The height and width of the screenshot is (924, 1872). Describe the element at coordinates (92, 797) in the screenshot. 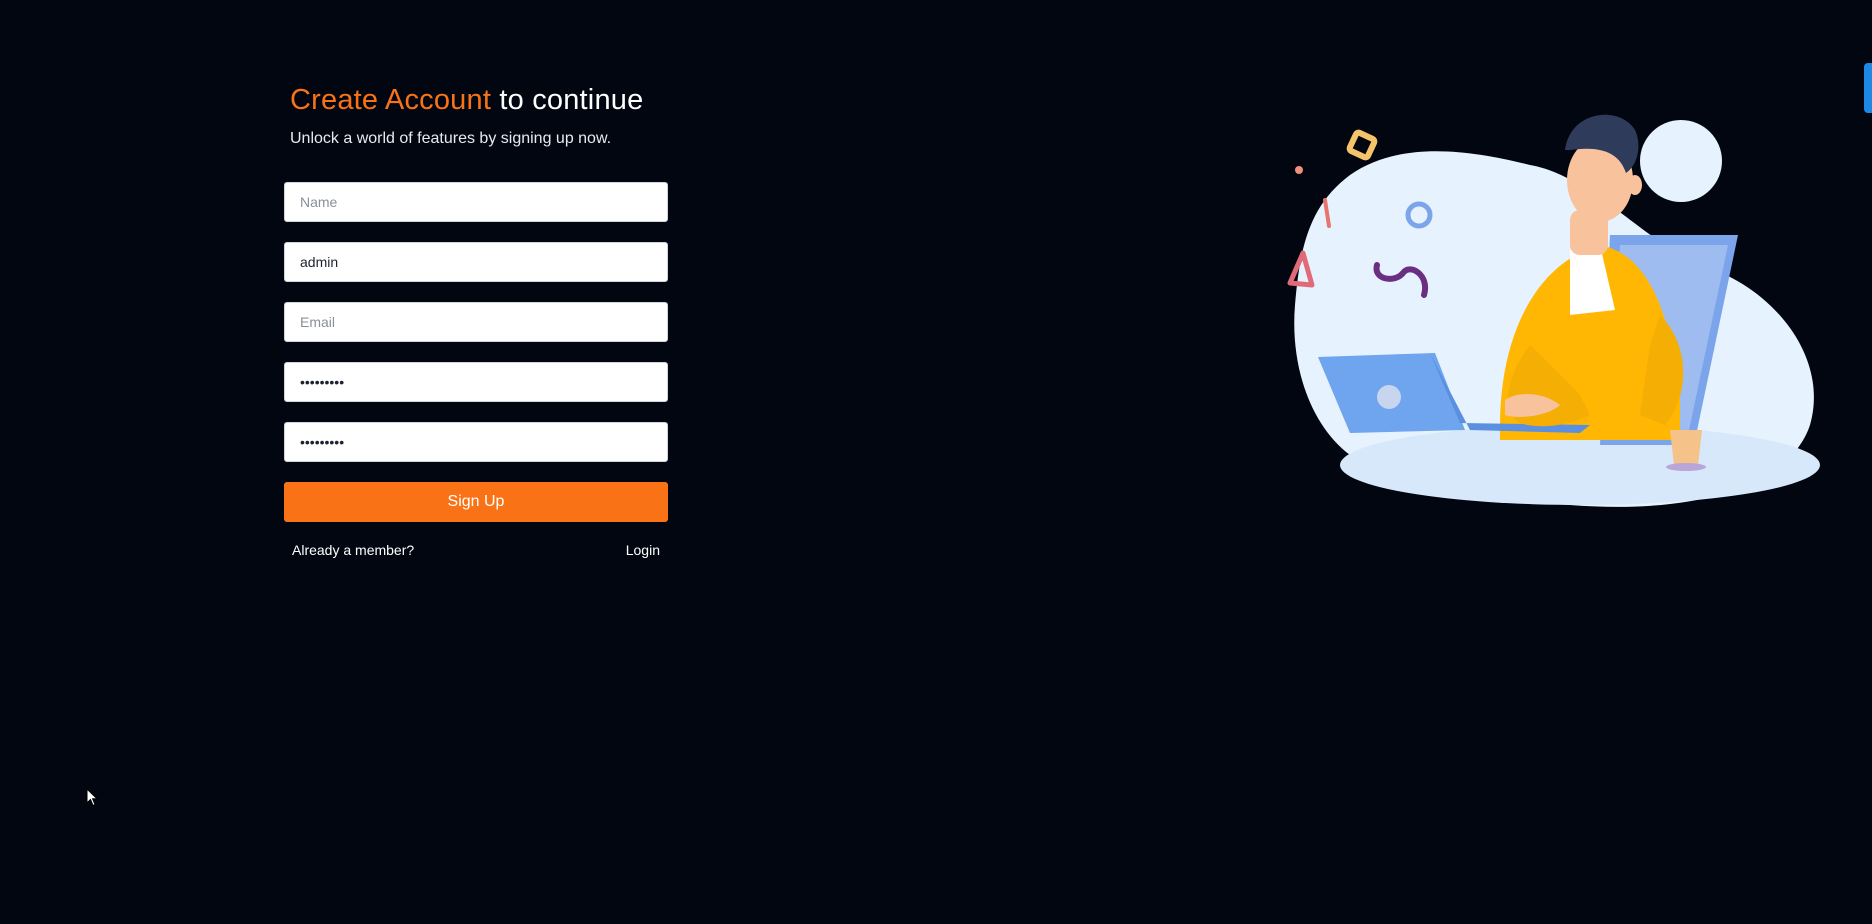

I see `mouse-pointer-icon` at that location.